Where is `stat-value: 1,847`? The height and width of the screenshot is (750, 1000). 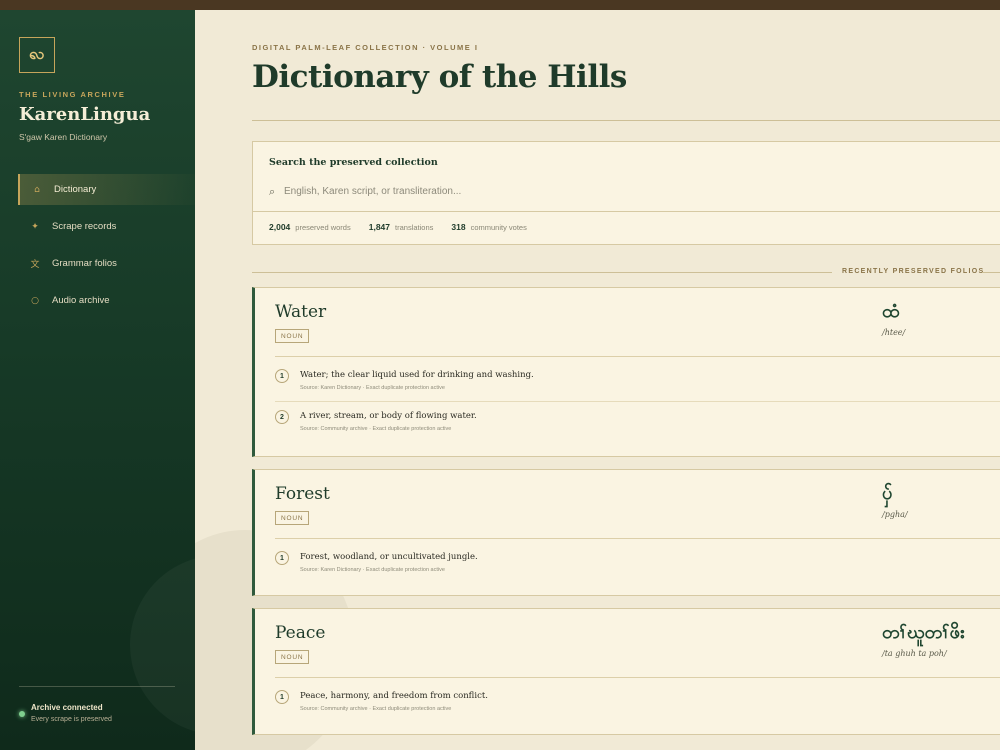
stat-value: 1,847 is located at coordinates (379, 227).